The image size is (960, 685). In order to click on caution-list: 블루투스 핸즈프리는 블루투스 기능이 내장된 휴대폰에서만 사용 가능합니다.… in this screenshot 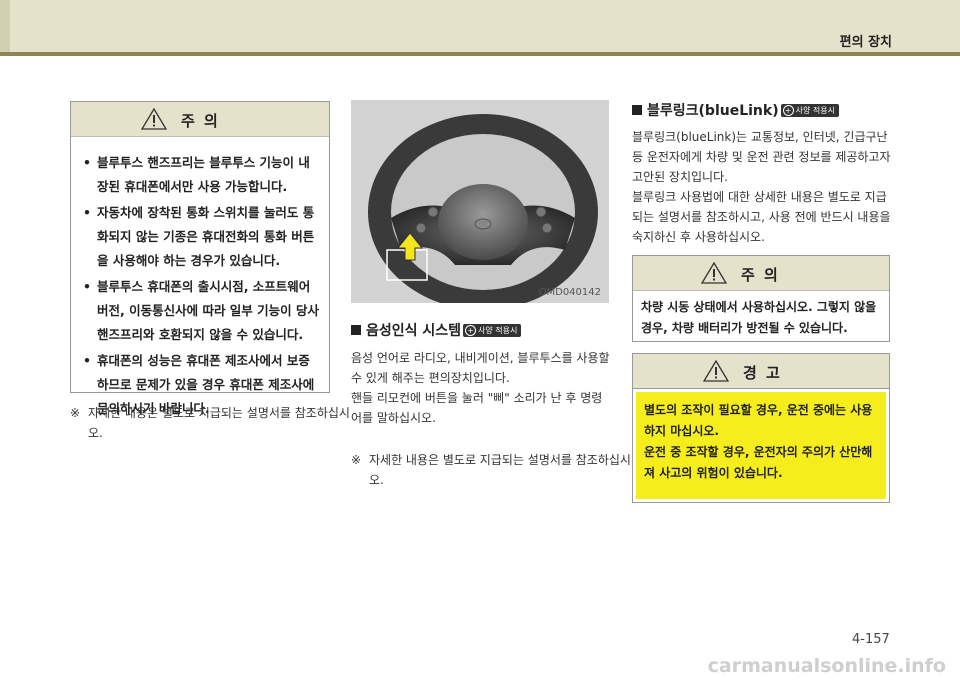, I will do `click(200, 285)`.